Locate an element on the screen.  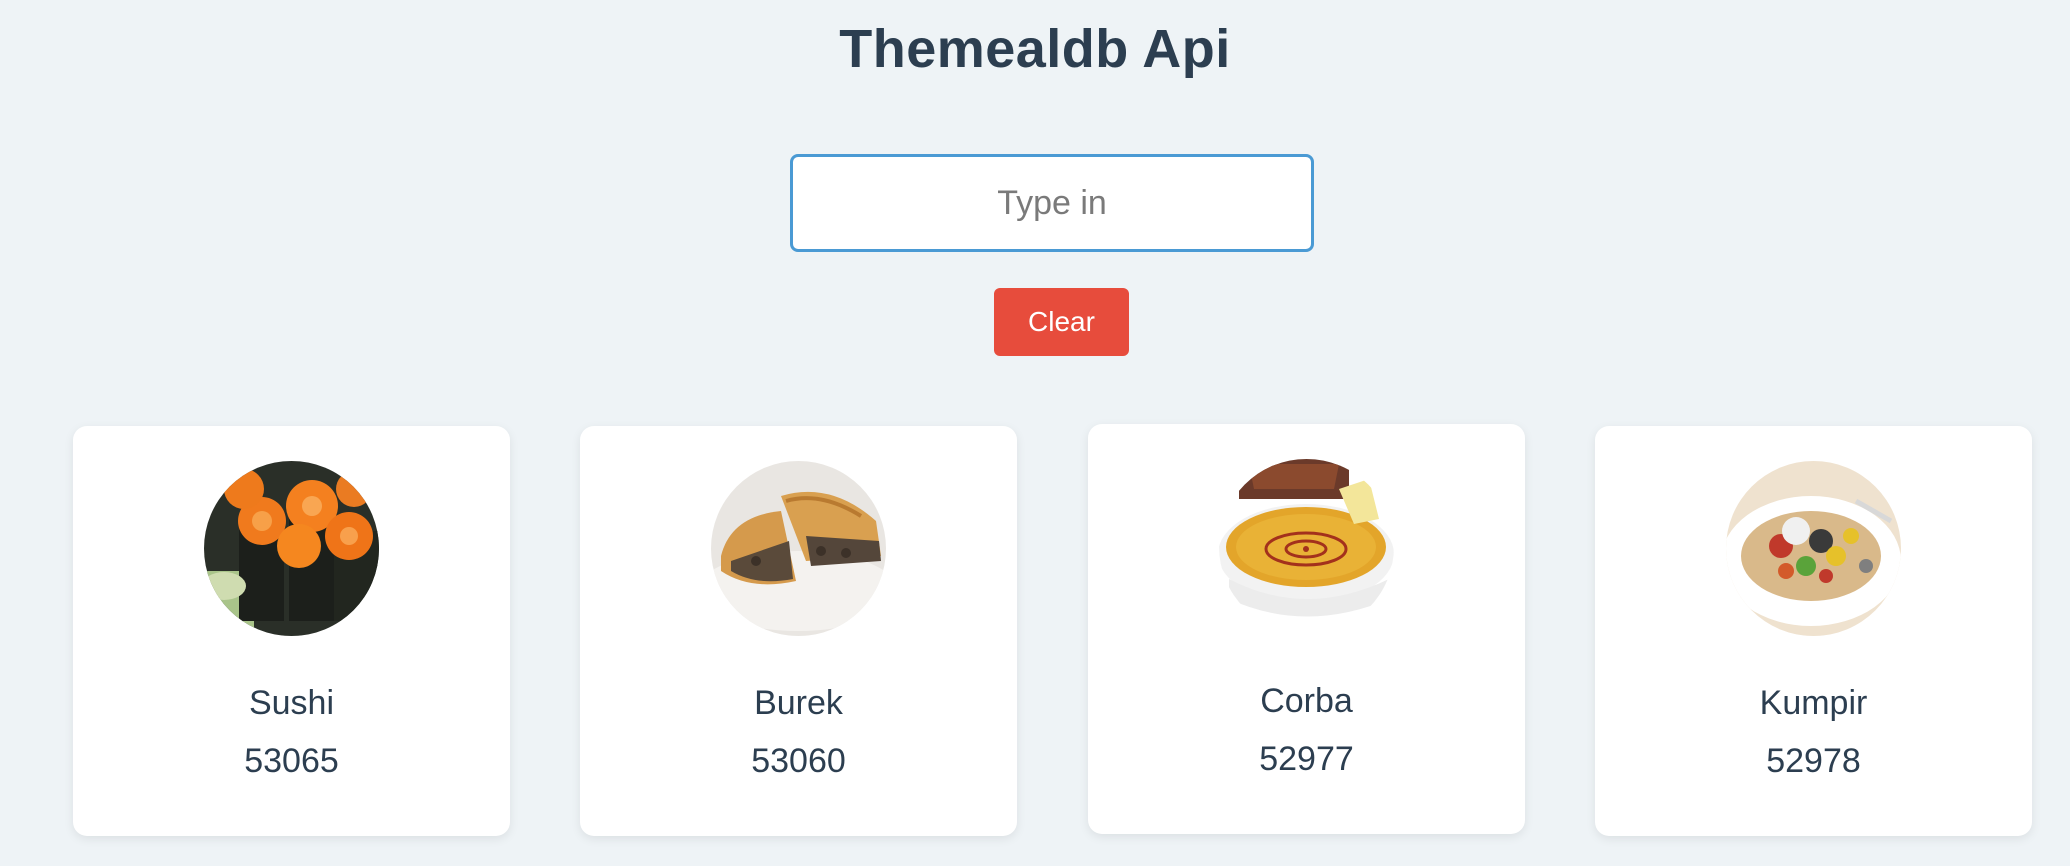
clear-button: Clear is located at coordinates (1061, 322).